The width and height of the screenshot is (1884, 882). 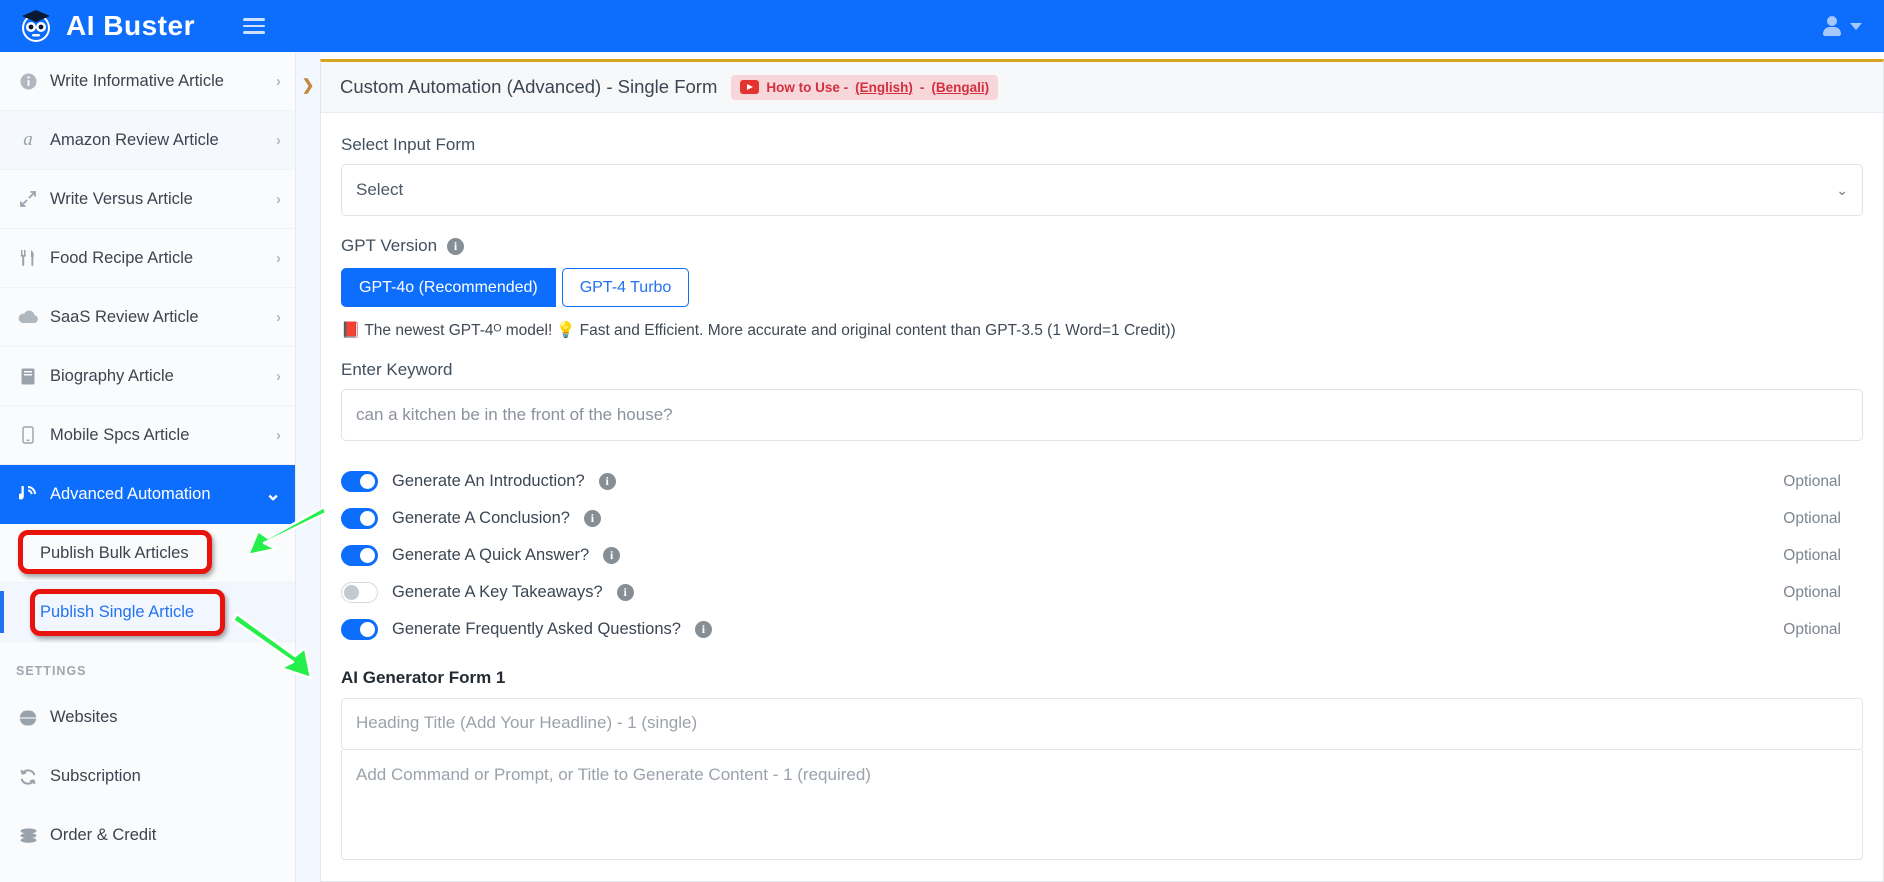 What do you see at coordinates (114, 552) in the screenshot?
I see `sidebar-subitem-label: Publish Bulk Articles` at bounding box center [114, 552].